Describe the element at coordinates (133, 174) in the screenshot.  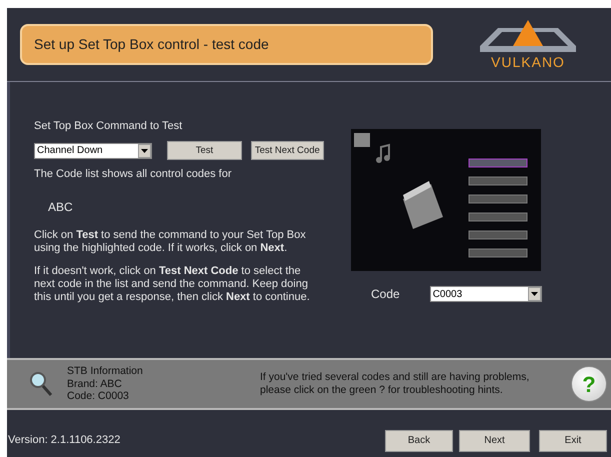
I see `code-list-text: The Code list shows all control codes for` at that location.